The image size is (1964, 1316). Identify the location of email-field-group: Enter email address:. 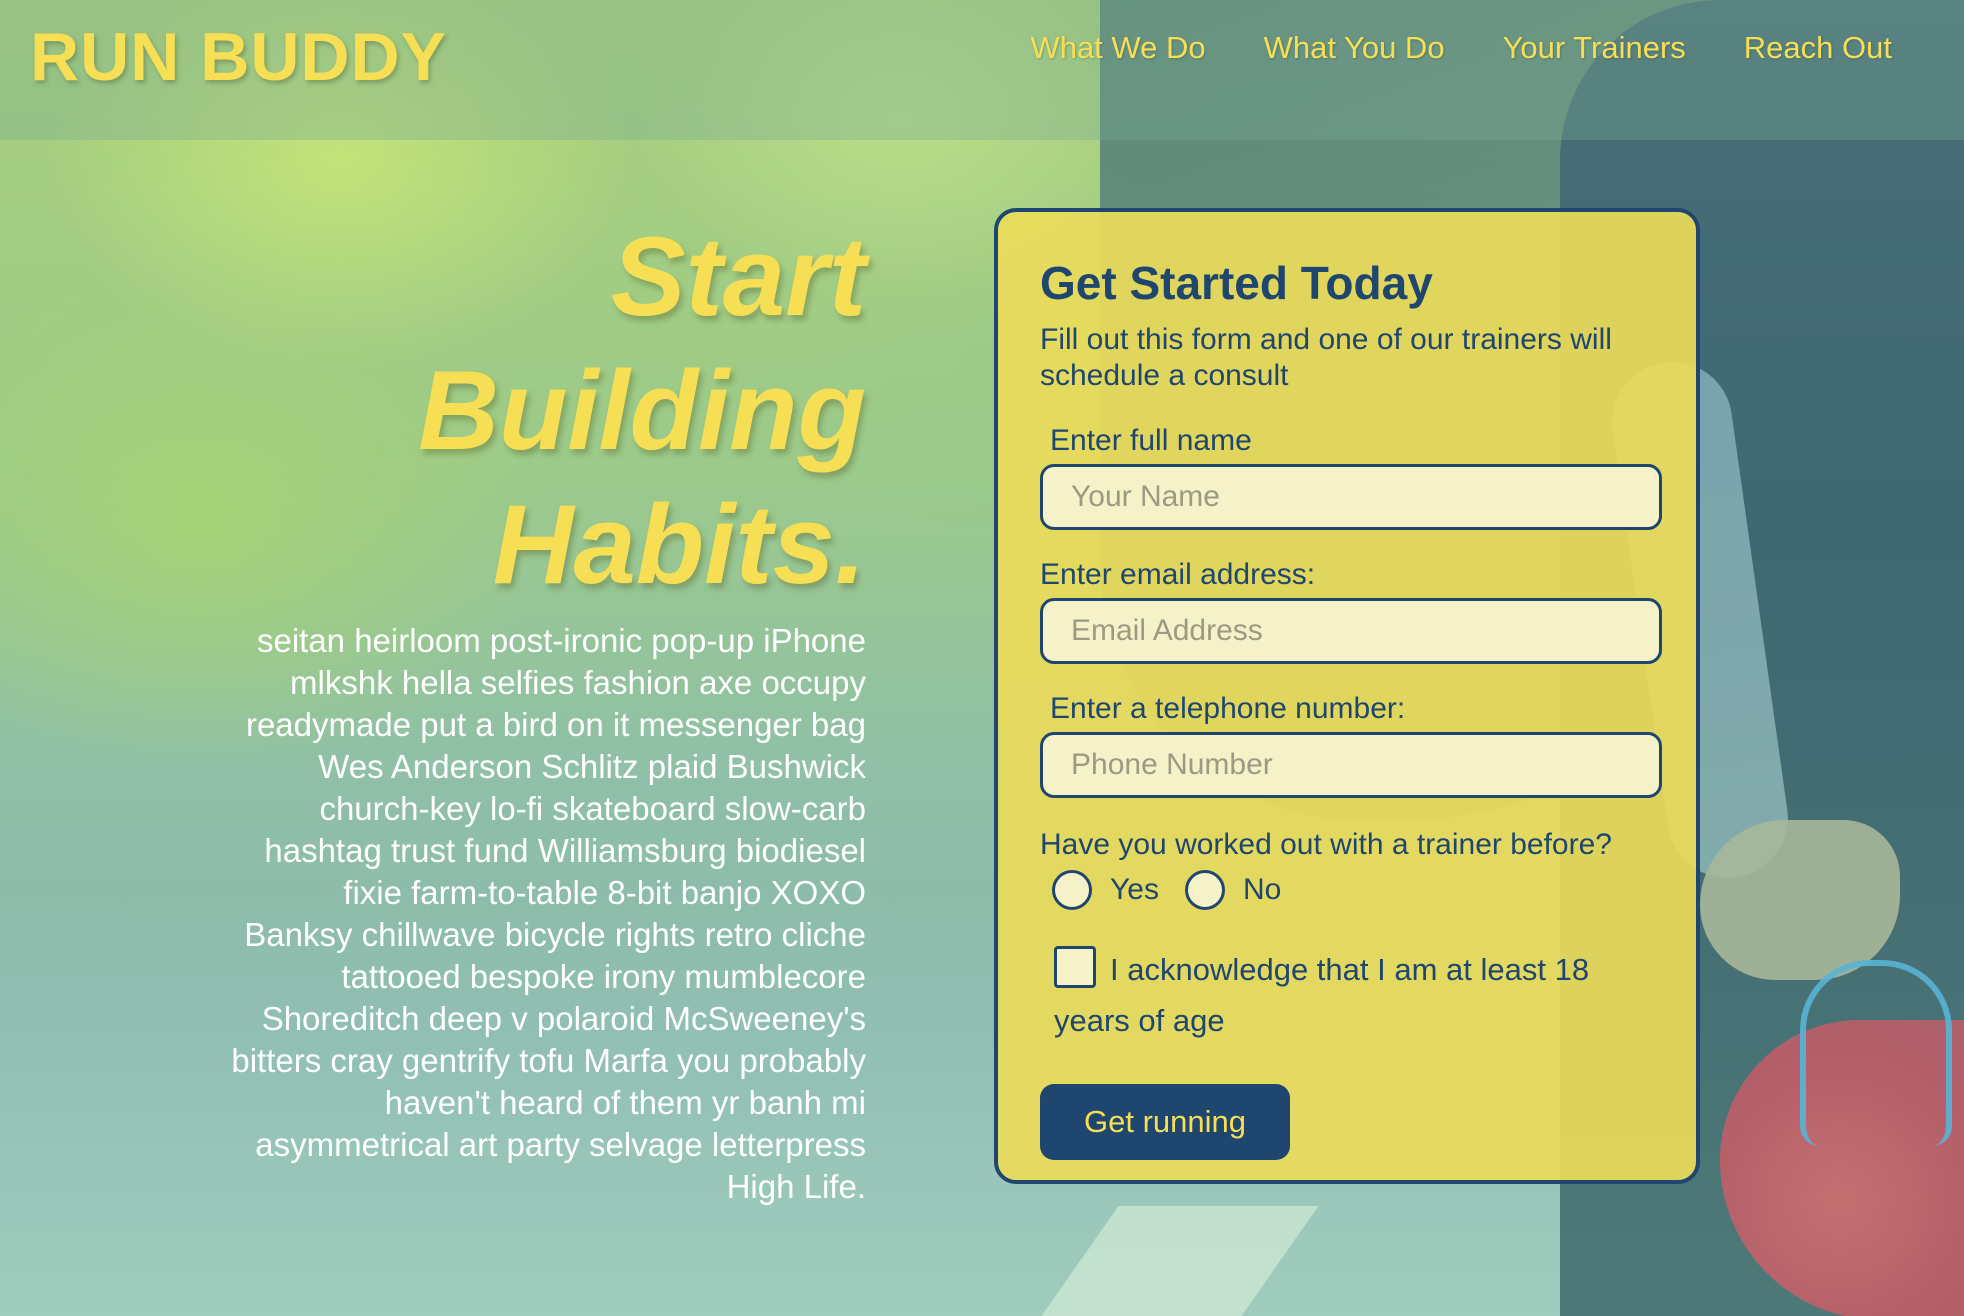
(1351, 611).